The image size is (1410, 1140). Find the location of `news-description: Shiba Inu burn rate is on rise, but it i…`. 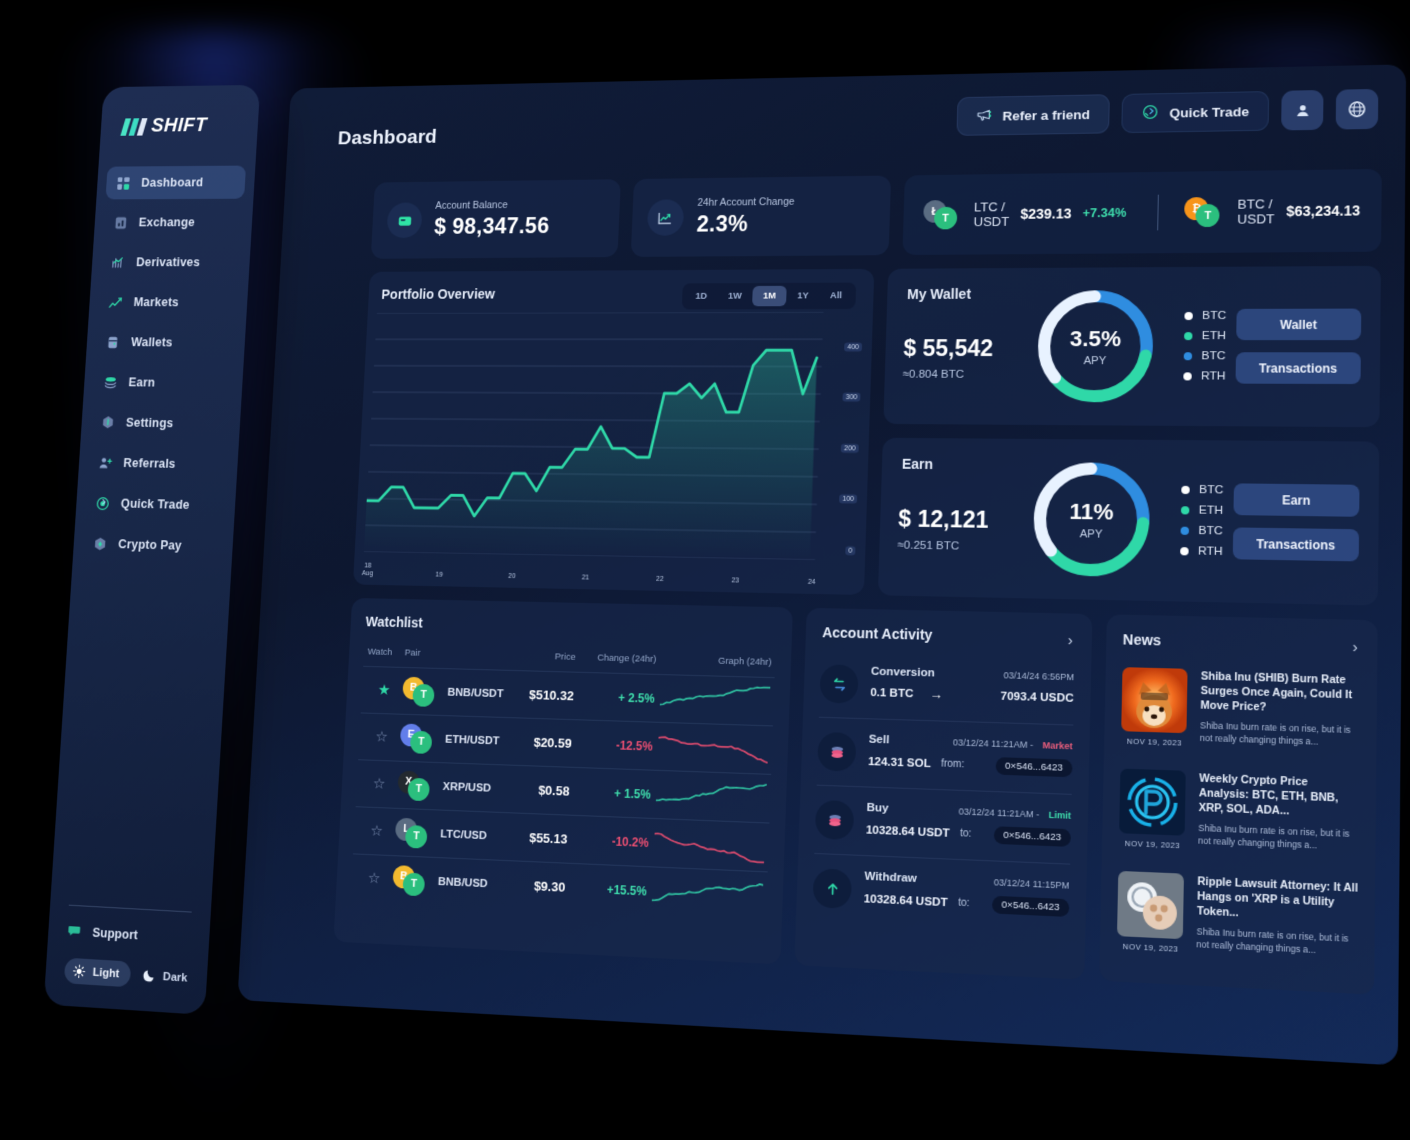

news-description: Shiba Inu burn rate is on rise, but it i… is located at coordinates (1274, 836).